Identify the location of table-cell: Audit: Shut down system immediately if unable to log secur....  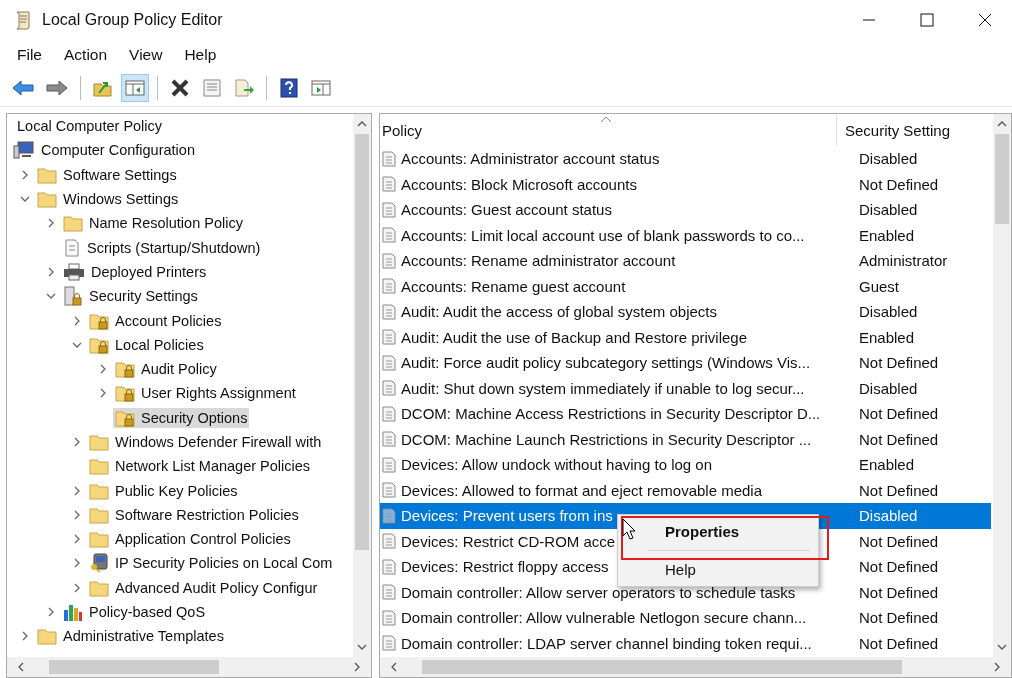
(603, 388).